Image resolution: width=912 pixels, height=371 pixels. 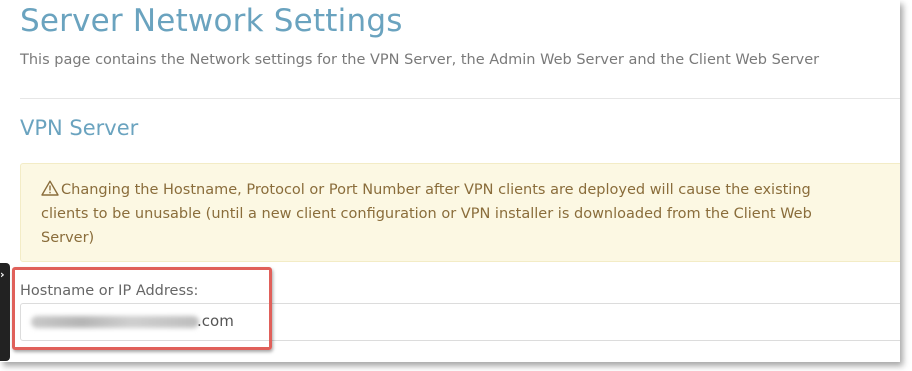 What do you see at coordinates (142, 308) in the screenshot?
I see `hostname-highlight-annotation` at bounding box center [142, 308].